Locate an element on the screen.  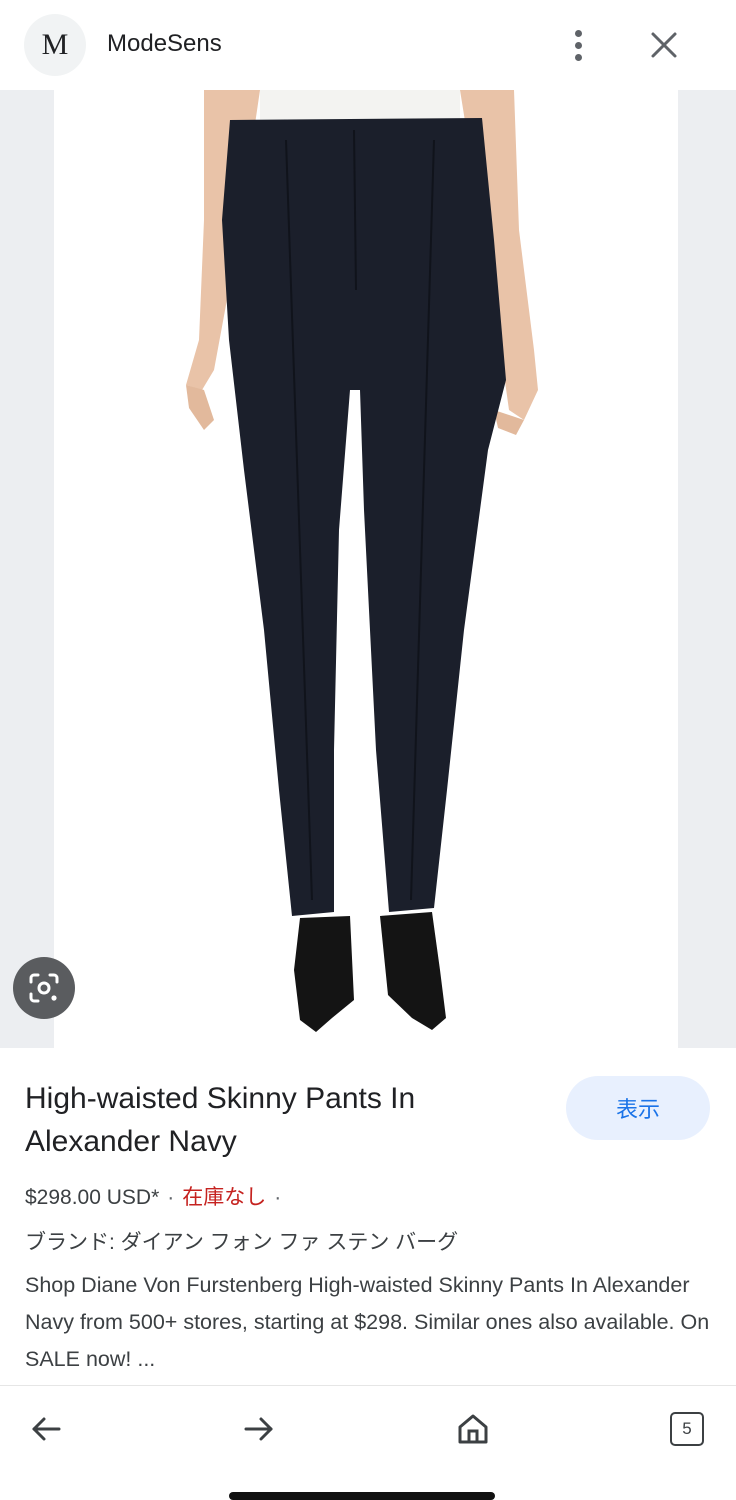
price: $298.00 USD* is located at coordinates (92, 1197).